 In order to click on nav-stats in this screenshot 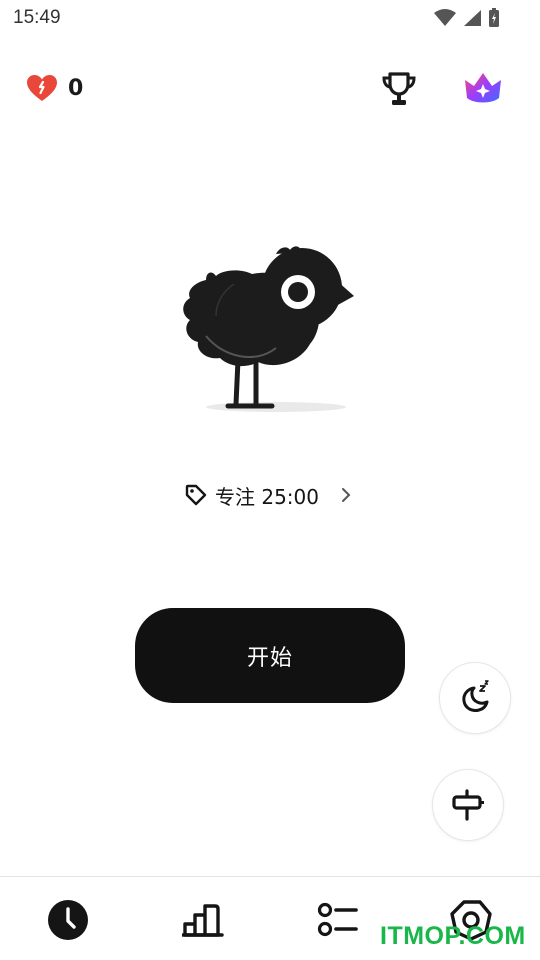, I will do `click(203, 920)`.